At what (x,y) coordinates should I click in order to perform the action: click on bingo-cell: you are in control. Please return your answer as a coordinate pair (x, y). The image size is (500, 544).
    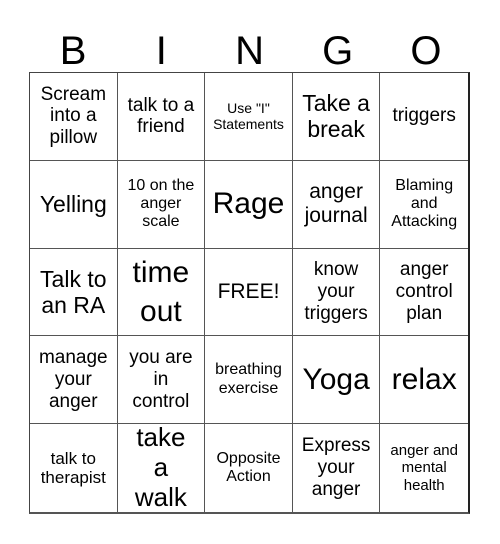
    Looking at the image, I should click on (161, 380).